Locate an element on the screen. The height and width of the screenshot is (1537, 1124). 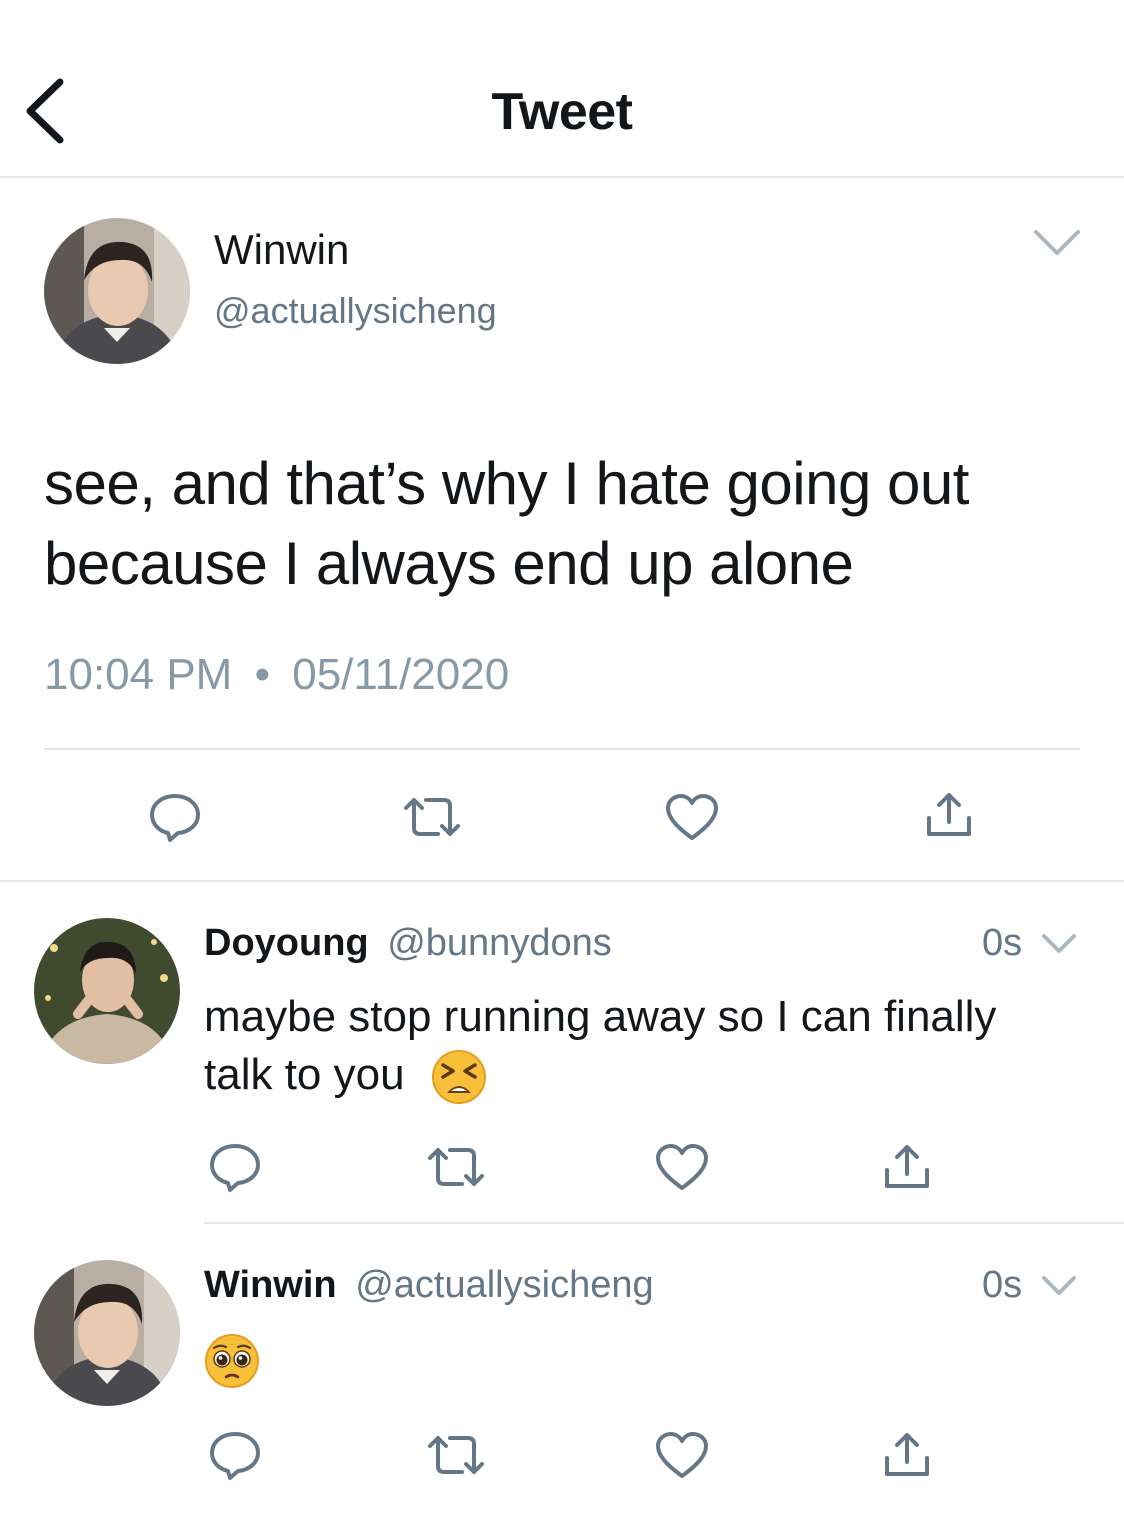
reply-text is located at coordinates (614, 1359).